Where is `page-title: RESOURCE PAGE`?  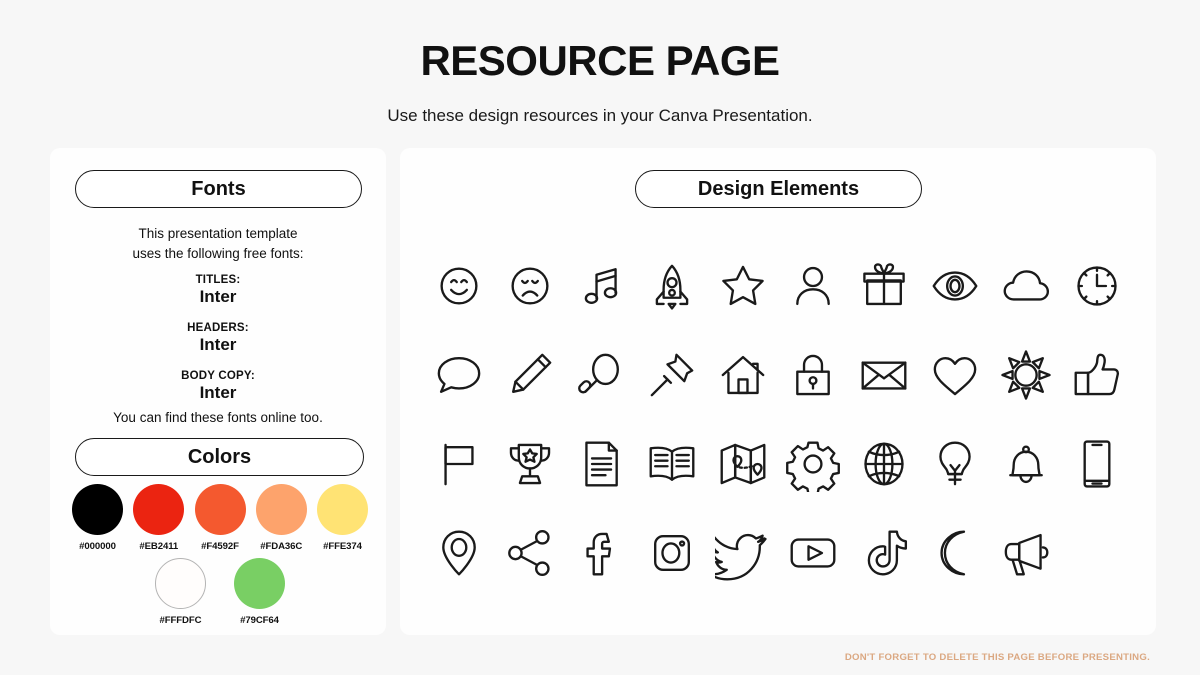
page-title: RESOURCE PAGE is located at coordinates (600, 60).